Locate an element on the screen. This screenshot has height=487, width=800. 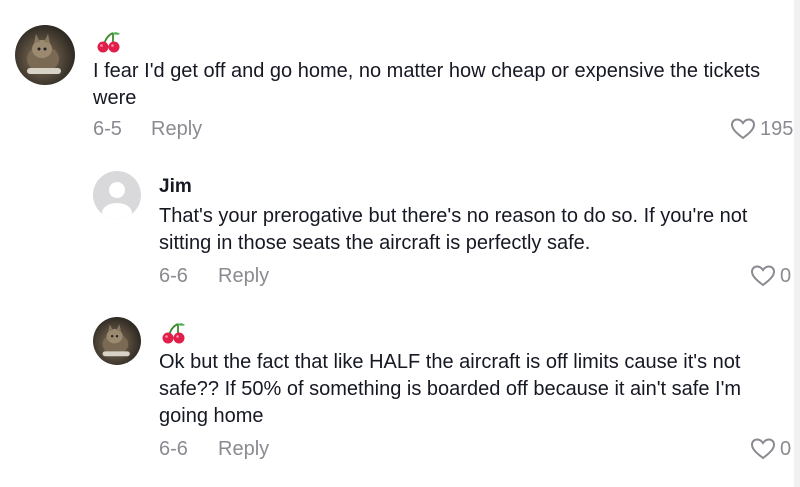
like-button: 195 is located at coordinates (761, 129).